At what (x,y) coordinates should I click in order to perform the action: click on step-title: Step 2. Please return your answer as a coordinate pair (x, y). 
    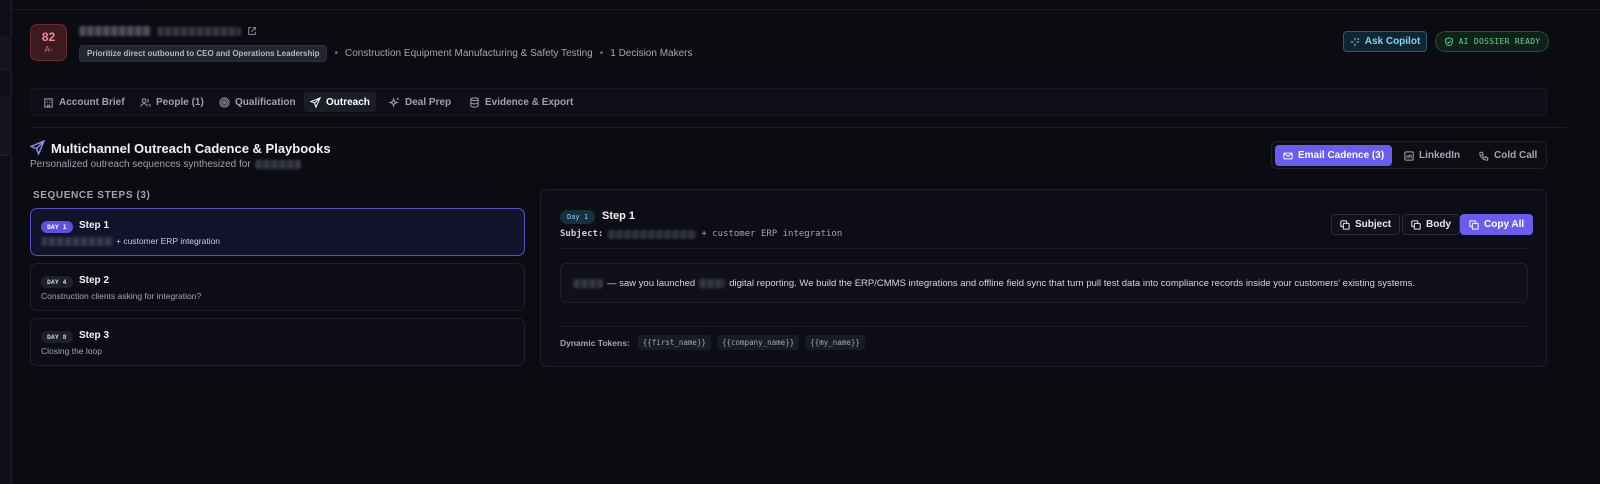
    Looking at the image, I should click on (94, 280).